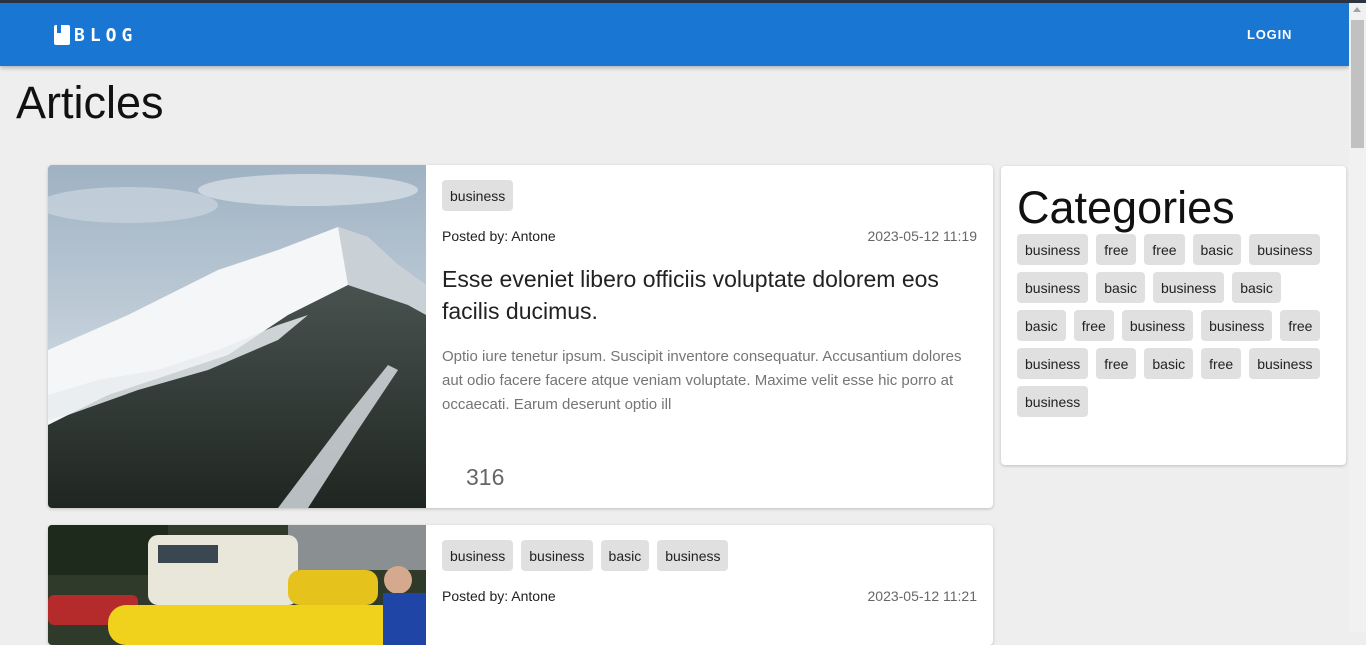 This screenshot has height=645, width=1366. What do you see at coordinates (62, 35) in the screenshot?
I see `bookmark-book-icon` at bounding box center [62, 35].